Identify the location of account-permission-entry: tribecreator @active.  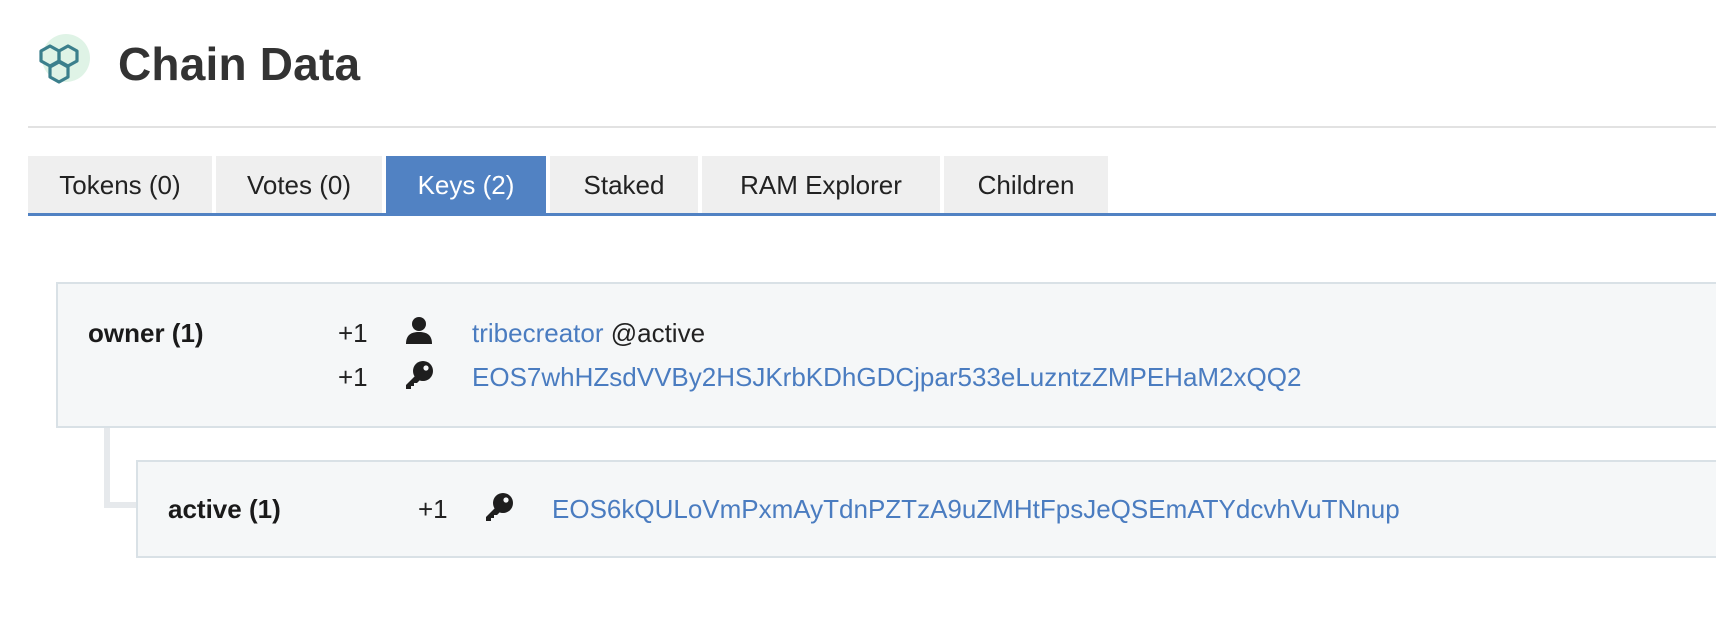
(588, 333).